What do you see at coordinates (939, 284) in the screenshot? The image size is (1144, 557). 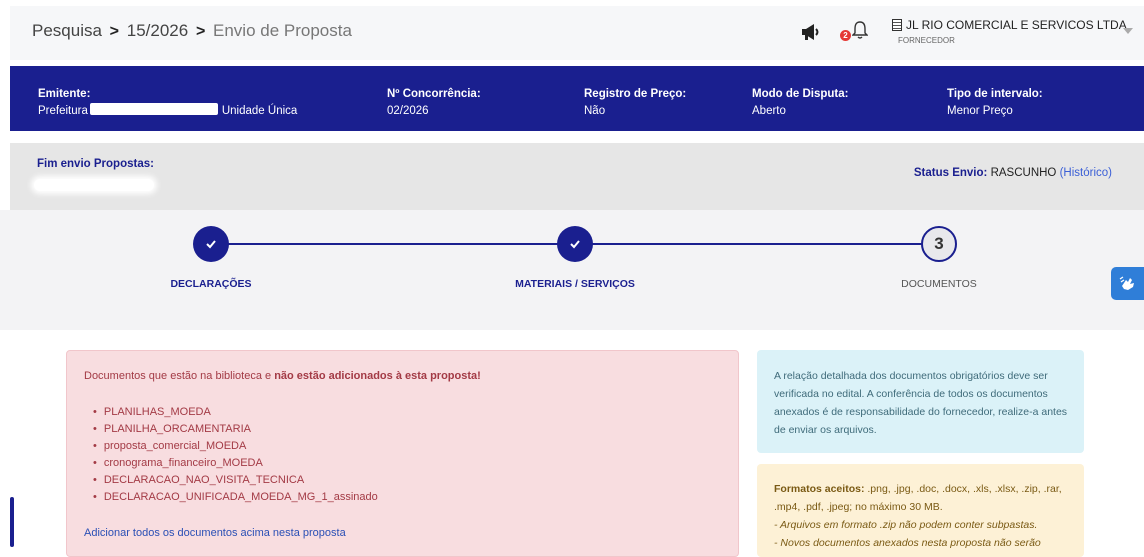 I see `step-3-label: DOCUMENTOS` at bounding box center [939, 284].